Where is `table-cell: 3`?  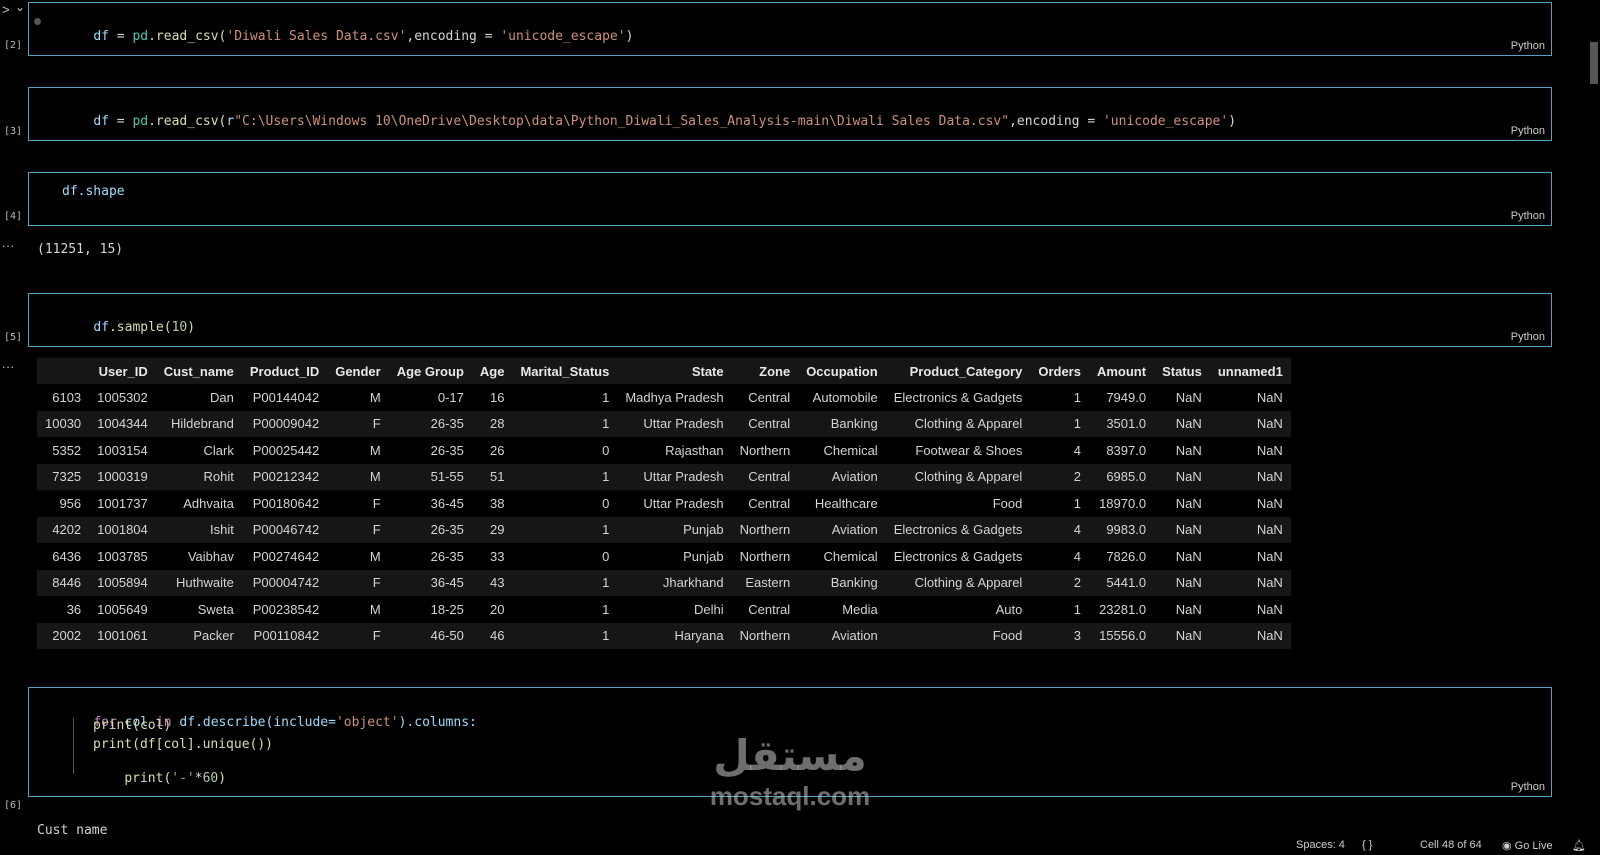 table-cell: 3 is located at coordinates (1077, 636).